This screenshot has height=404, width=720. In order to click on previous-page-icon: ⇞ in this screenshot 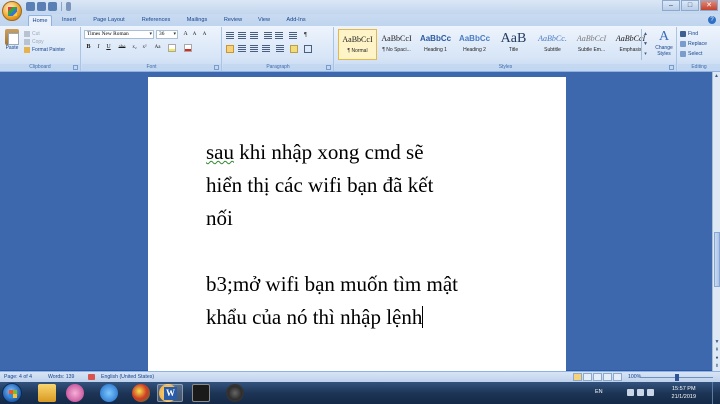, I will do `click(716, 350)`.